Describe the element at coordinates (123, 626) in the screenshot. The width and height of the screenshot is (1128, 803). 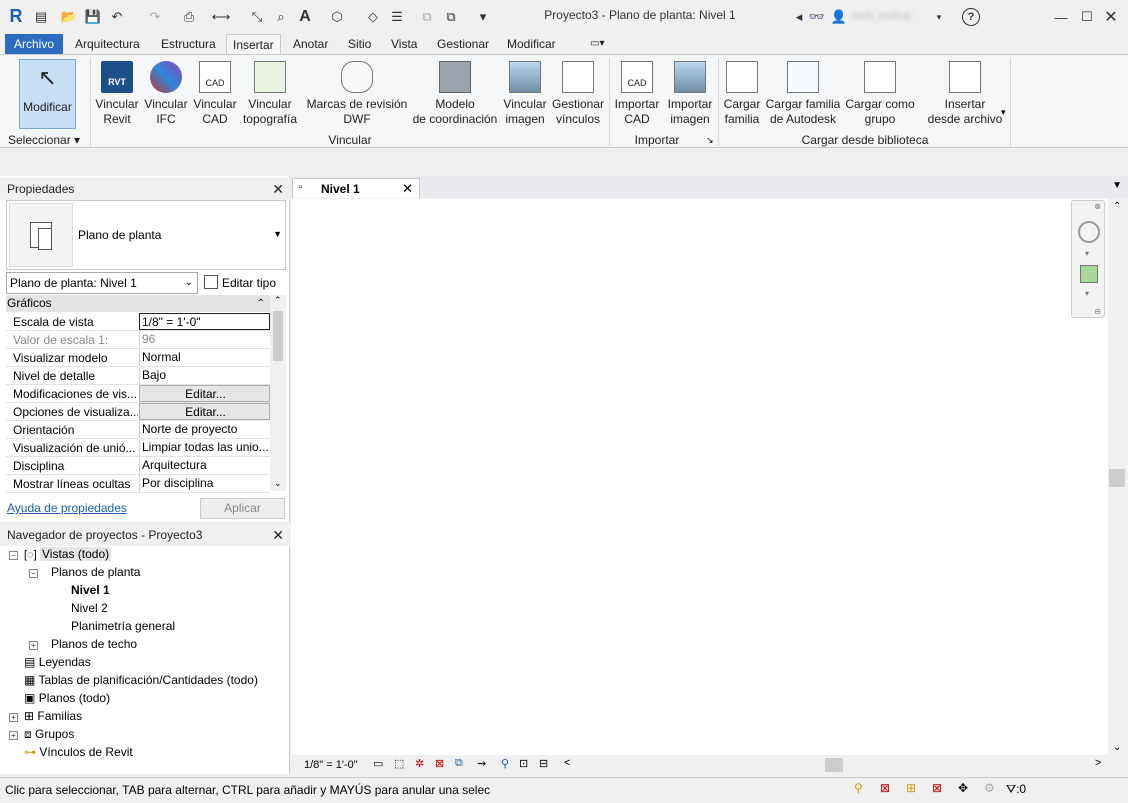
I see `tree-node-site-plan: Planimetría general` at that location.